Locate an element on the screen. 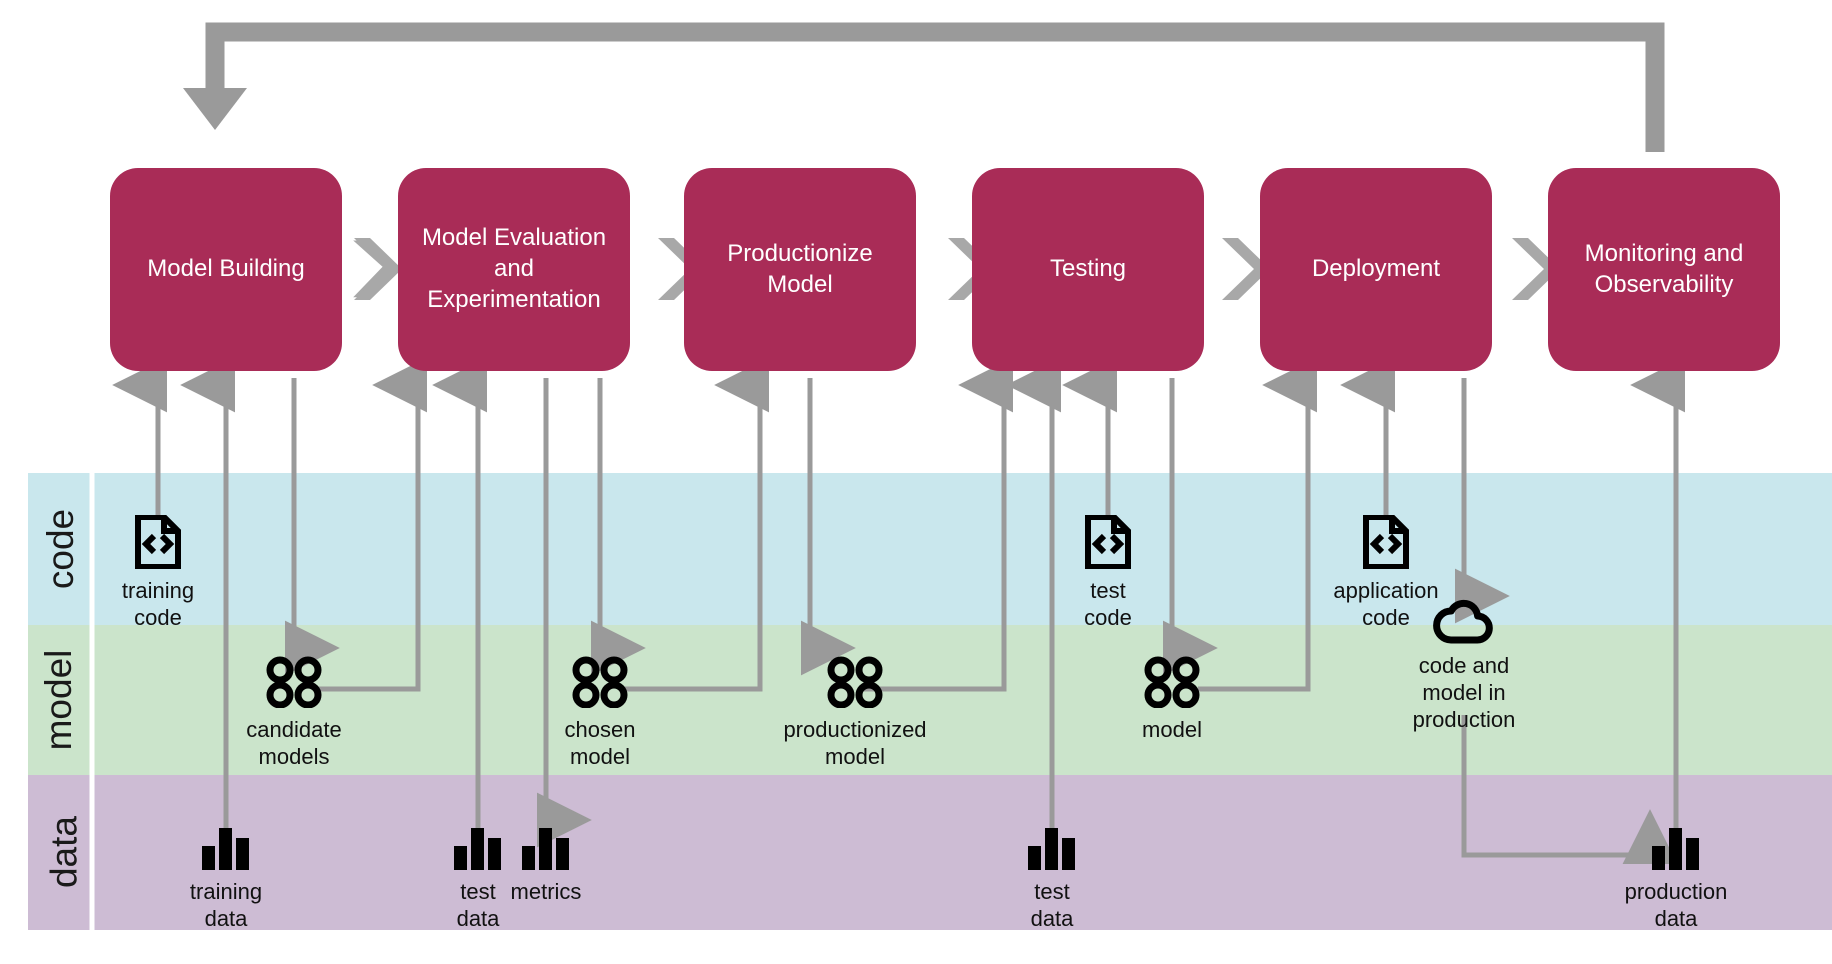  artifact-productionized-model: productionized model is located at coordinates (855, 713).